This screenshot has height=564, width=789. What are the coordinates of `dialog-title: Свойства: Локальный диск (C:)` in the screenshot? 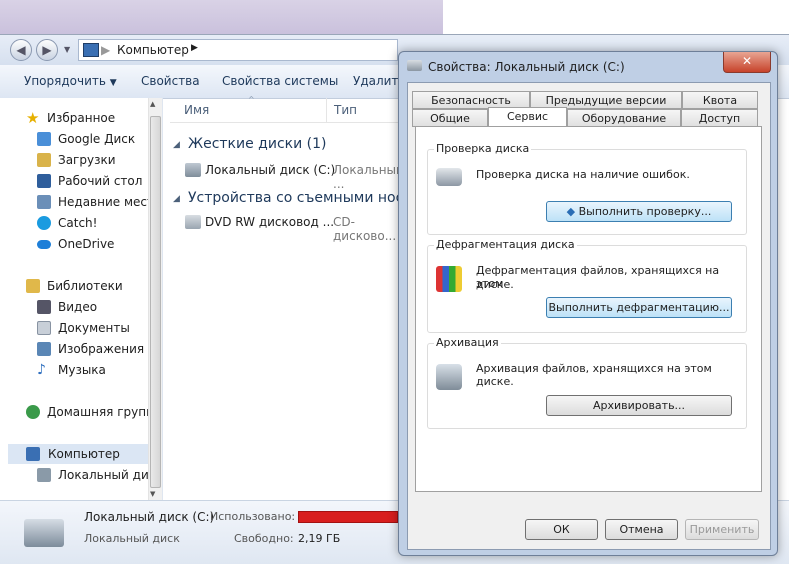 It's located at (526, 67).